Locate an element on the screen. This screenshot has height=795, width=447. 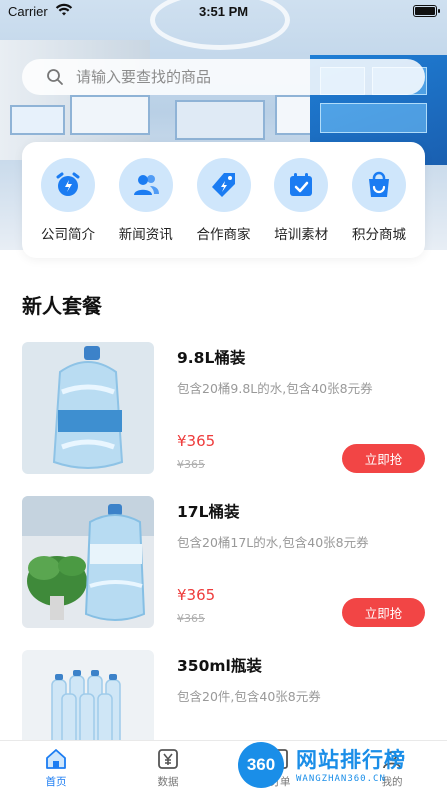
people-icon is located at coordinates (146, 185).